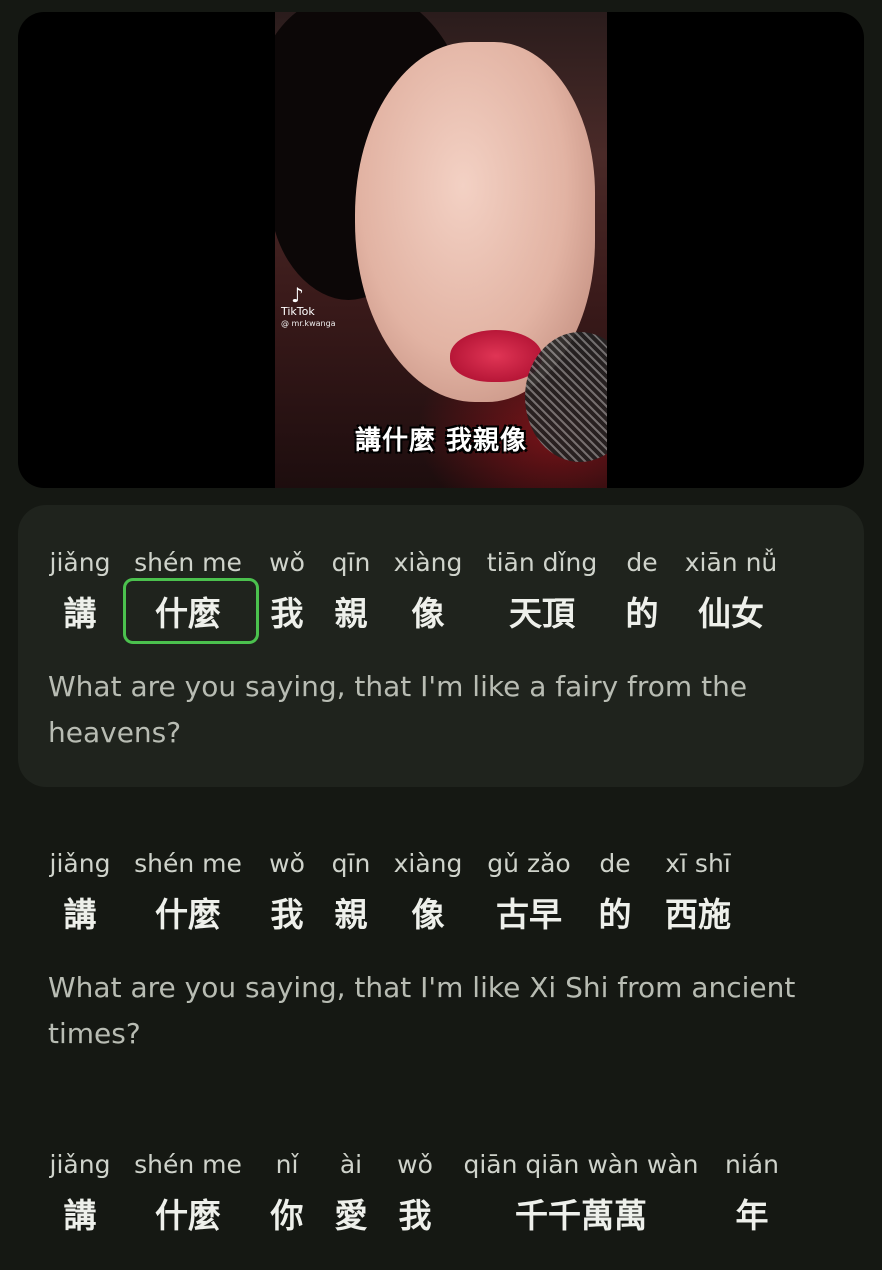  I want to click on hanzi-word: 千千萬萬, so click(581, 1213).